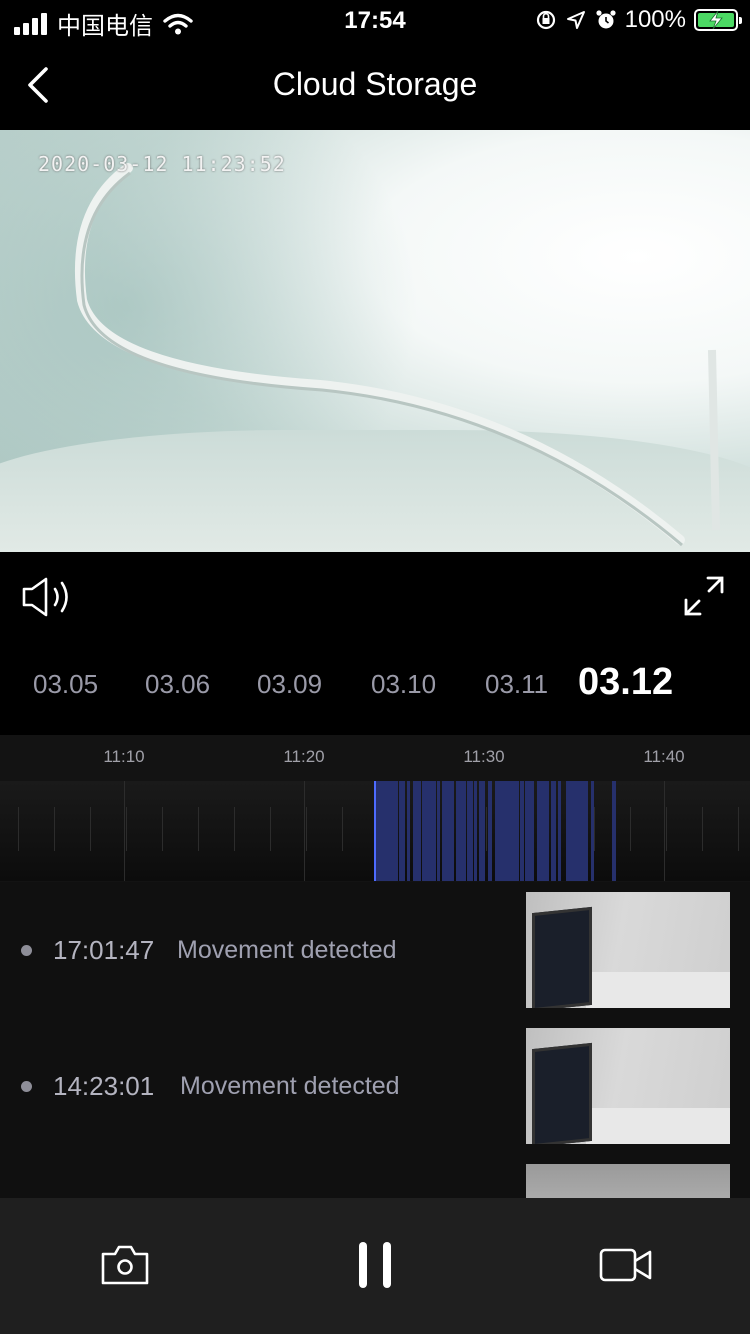  Describe the element at coordinates (626, 1265) in the screenshot. I see `record-button` at that location.